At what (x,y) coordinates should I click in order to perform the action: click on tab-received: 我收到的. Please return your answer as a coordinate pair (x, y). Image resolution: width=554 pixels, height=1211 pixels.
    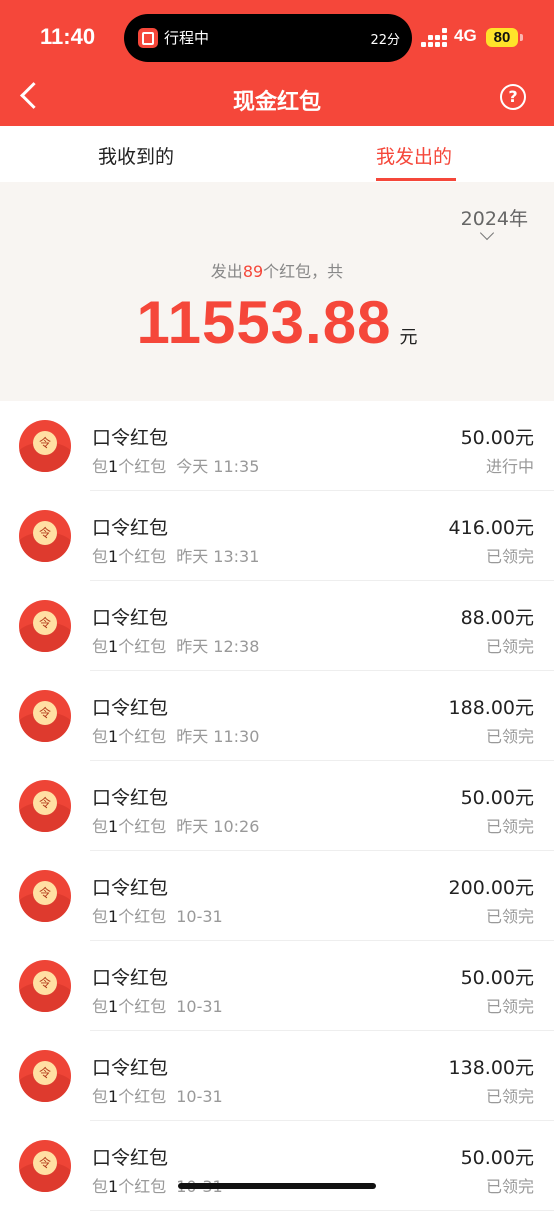
    Looking at the image, I should click on (136, 155).